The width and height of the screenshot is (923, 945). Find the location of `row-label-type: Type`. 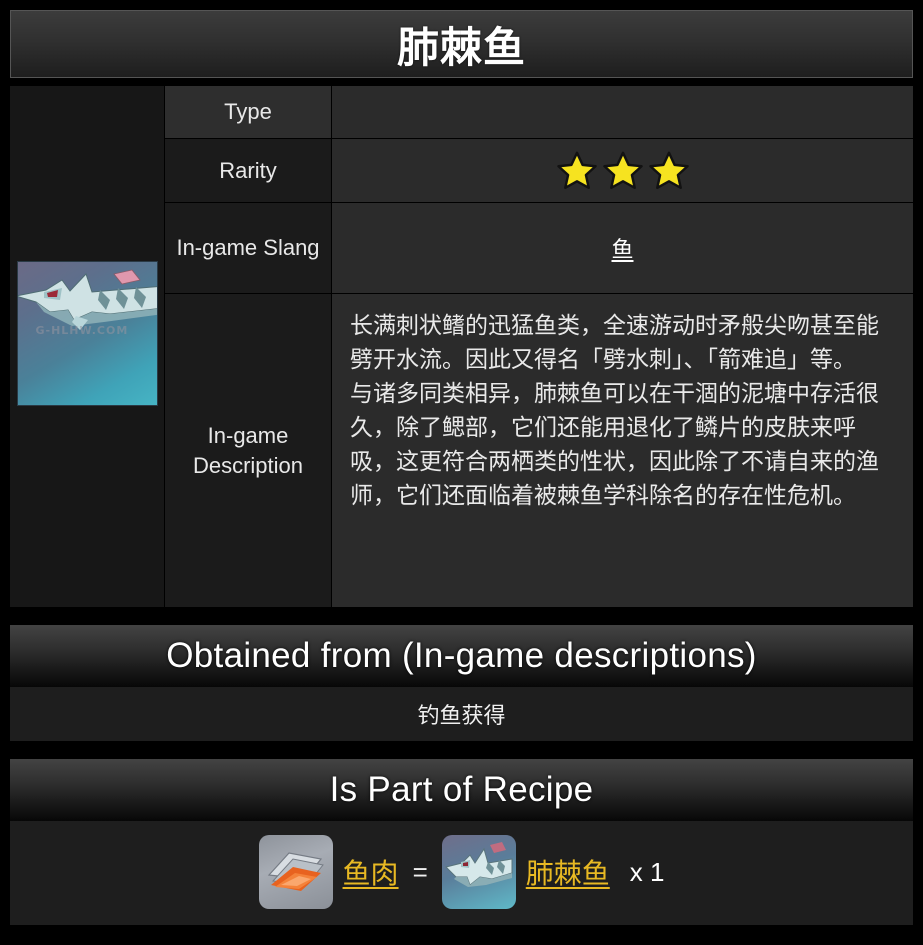

row-label-type: Type is located at coordinates (248, 112).